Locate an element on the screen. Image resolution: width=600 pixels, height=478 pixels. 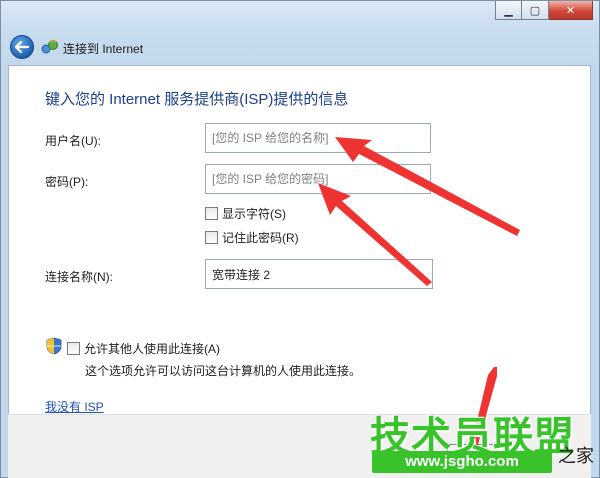
allow-others-checkbox-row: 允许其他人使用此连接(A) is located at coordinates (143, 348).